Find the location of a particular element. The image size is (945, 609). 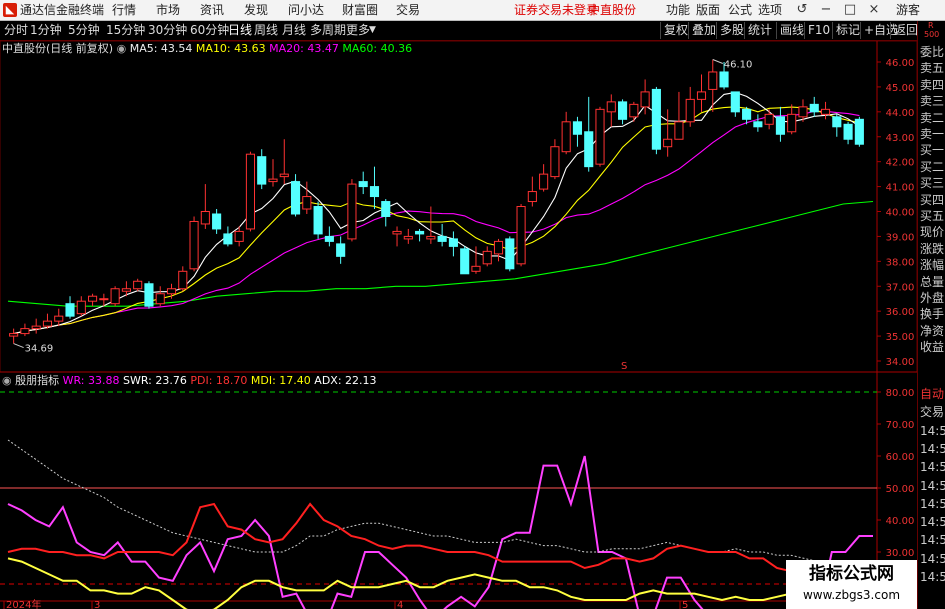

menu-trade: 交易 is located at coordinates (408, 10).